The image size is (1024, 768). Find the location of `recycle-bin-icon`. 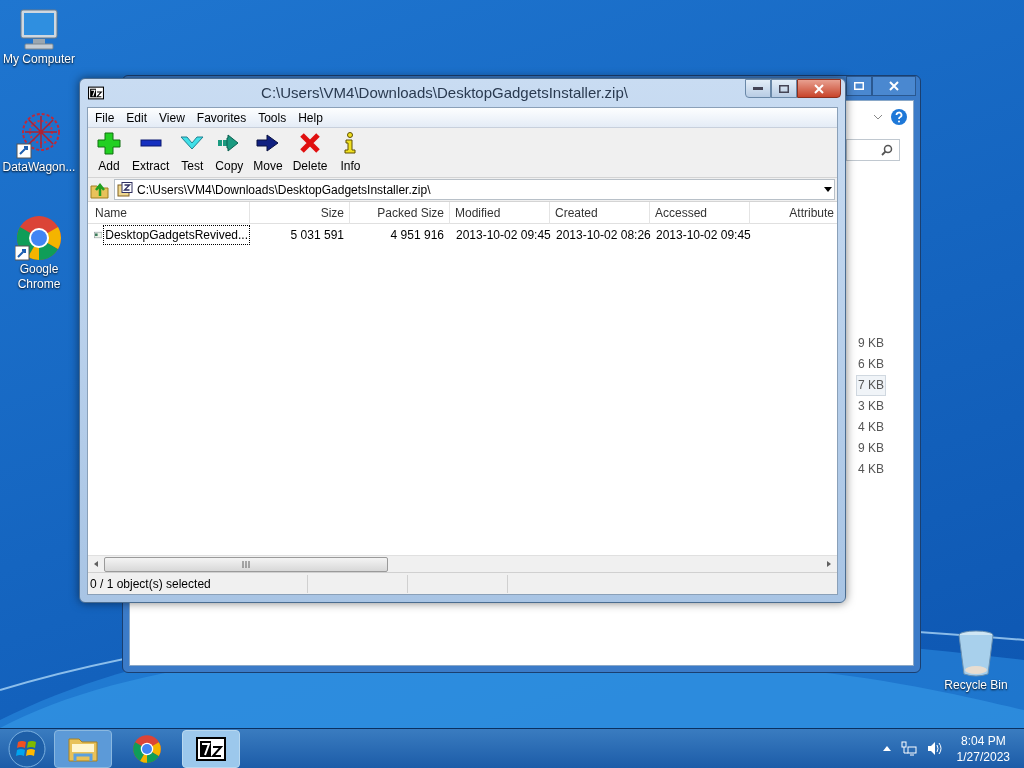

recycle-bin-icon is located at coordinates (976, 654).